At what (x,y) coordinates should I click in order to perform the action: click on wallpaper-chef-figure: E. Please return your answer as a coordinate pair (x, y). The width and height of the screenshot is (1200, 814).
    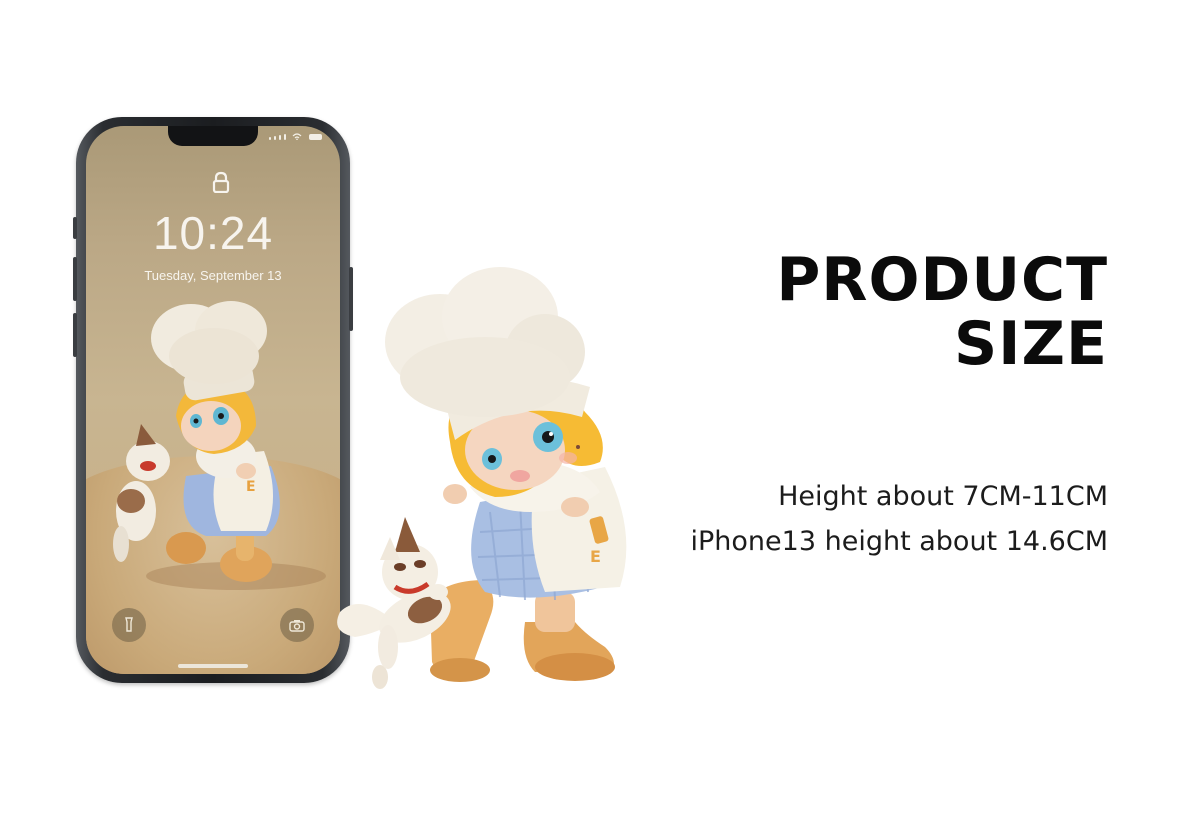
    Looking at the image, I should click on (219, 445).